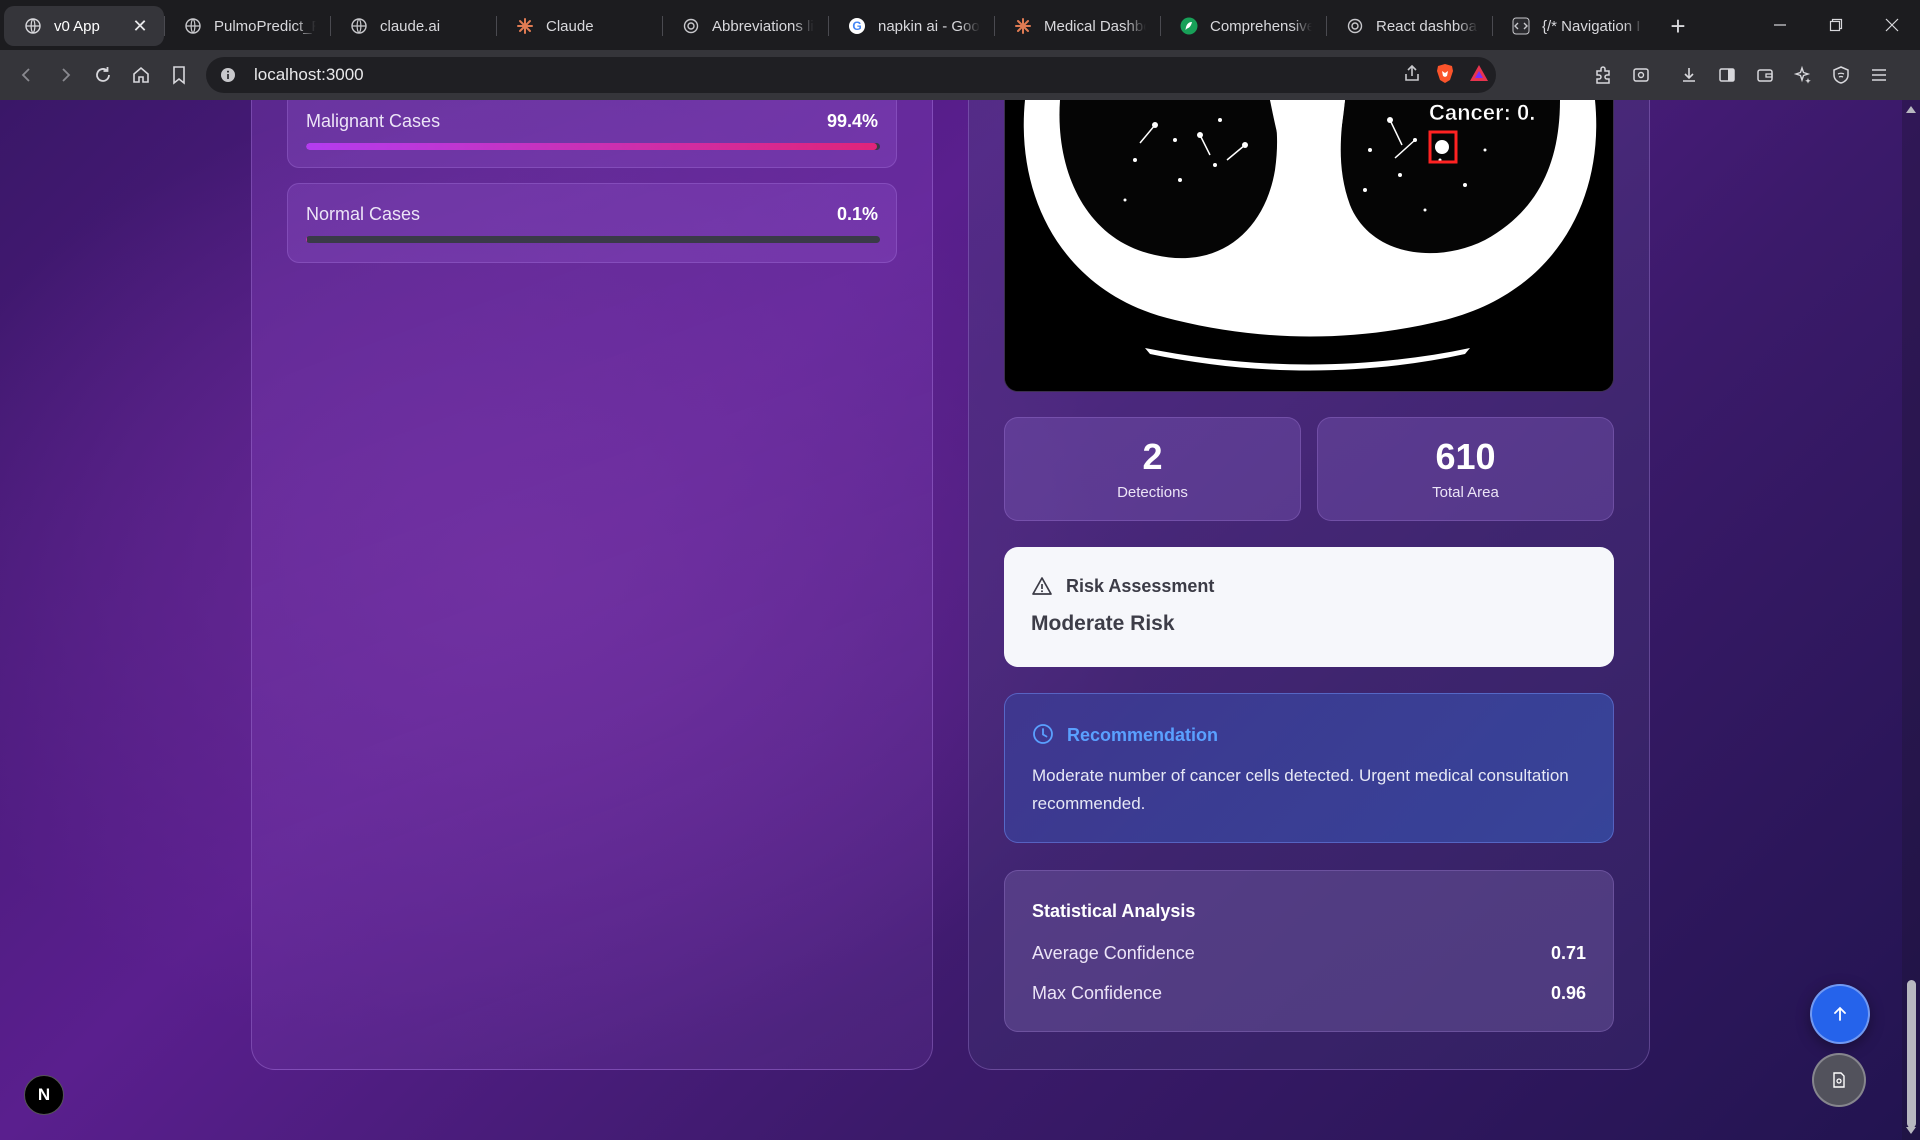 This screenshot has width=1920, height=1140. I want to click on stat-row-average-confidence: Average Confidence 0.71, so click(1309, 953).